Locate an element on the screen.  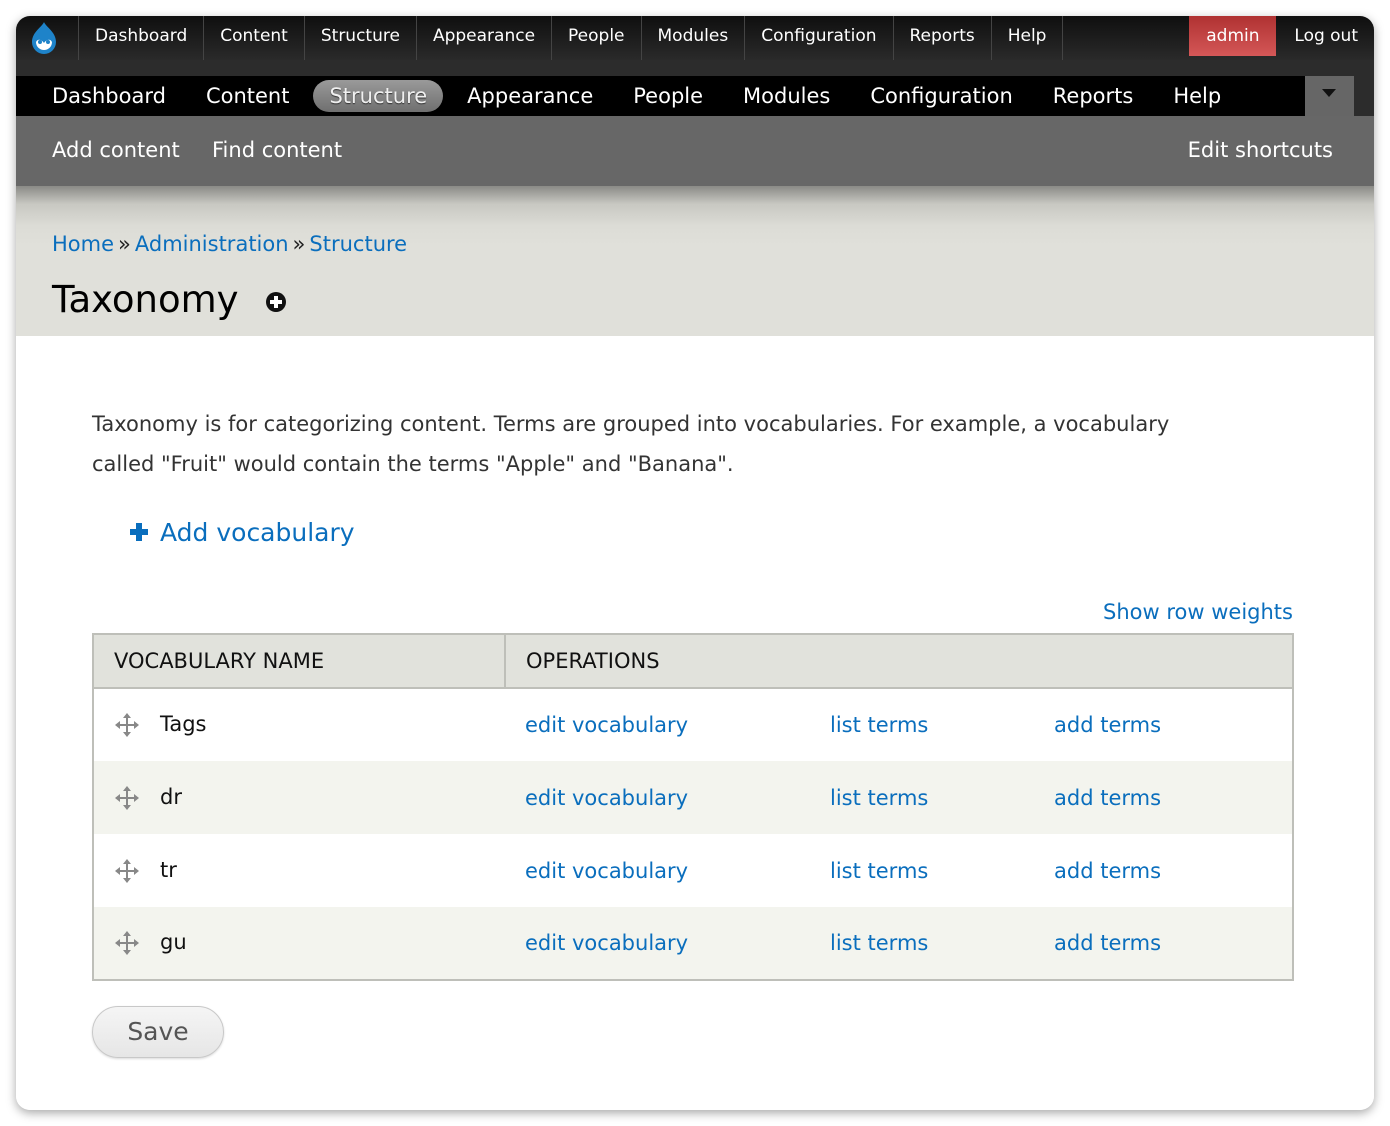
nav-configuration: Configuration is located at coordinates (941, 96).